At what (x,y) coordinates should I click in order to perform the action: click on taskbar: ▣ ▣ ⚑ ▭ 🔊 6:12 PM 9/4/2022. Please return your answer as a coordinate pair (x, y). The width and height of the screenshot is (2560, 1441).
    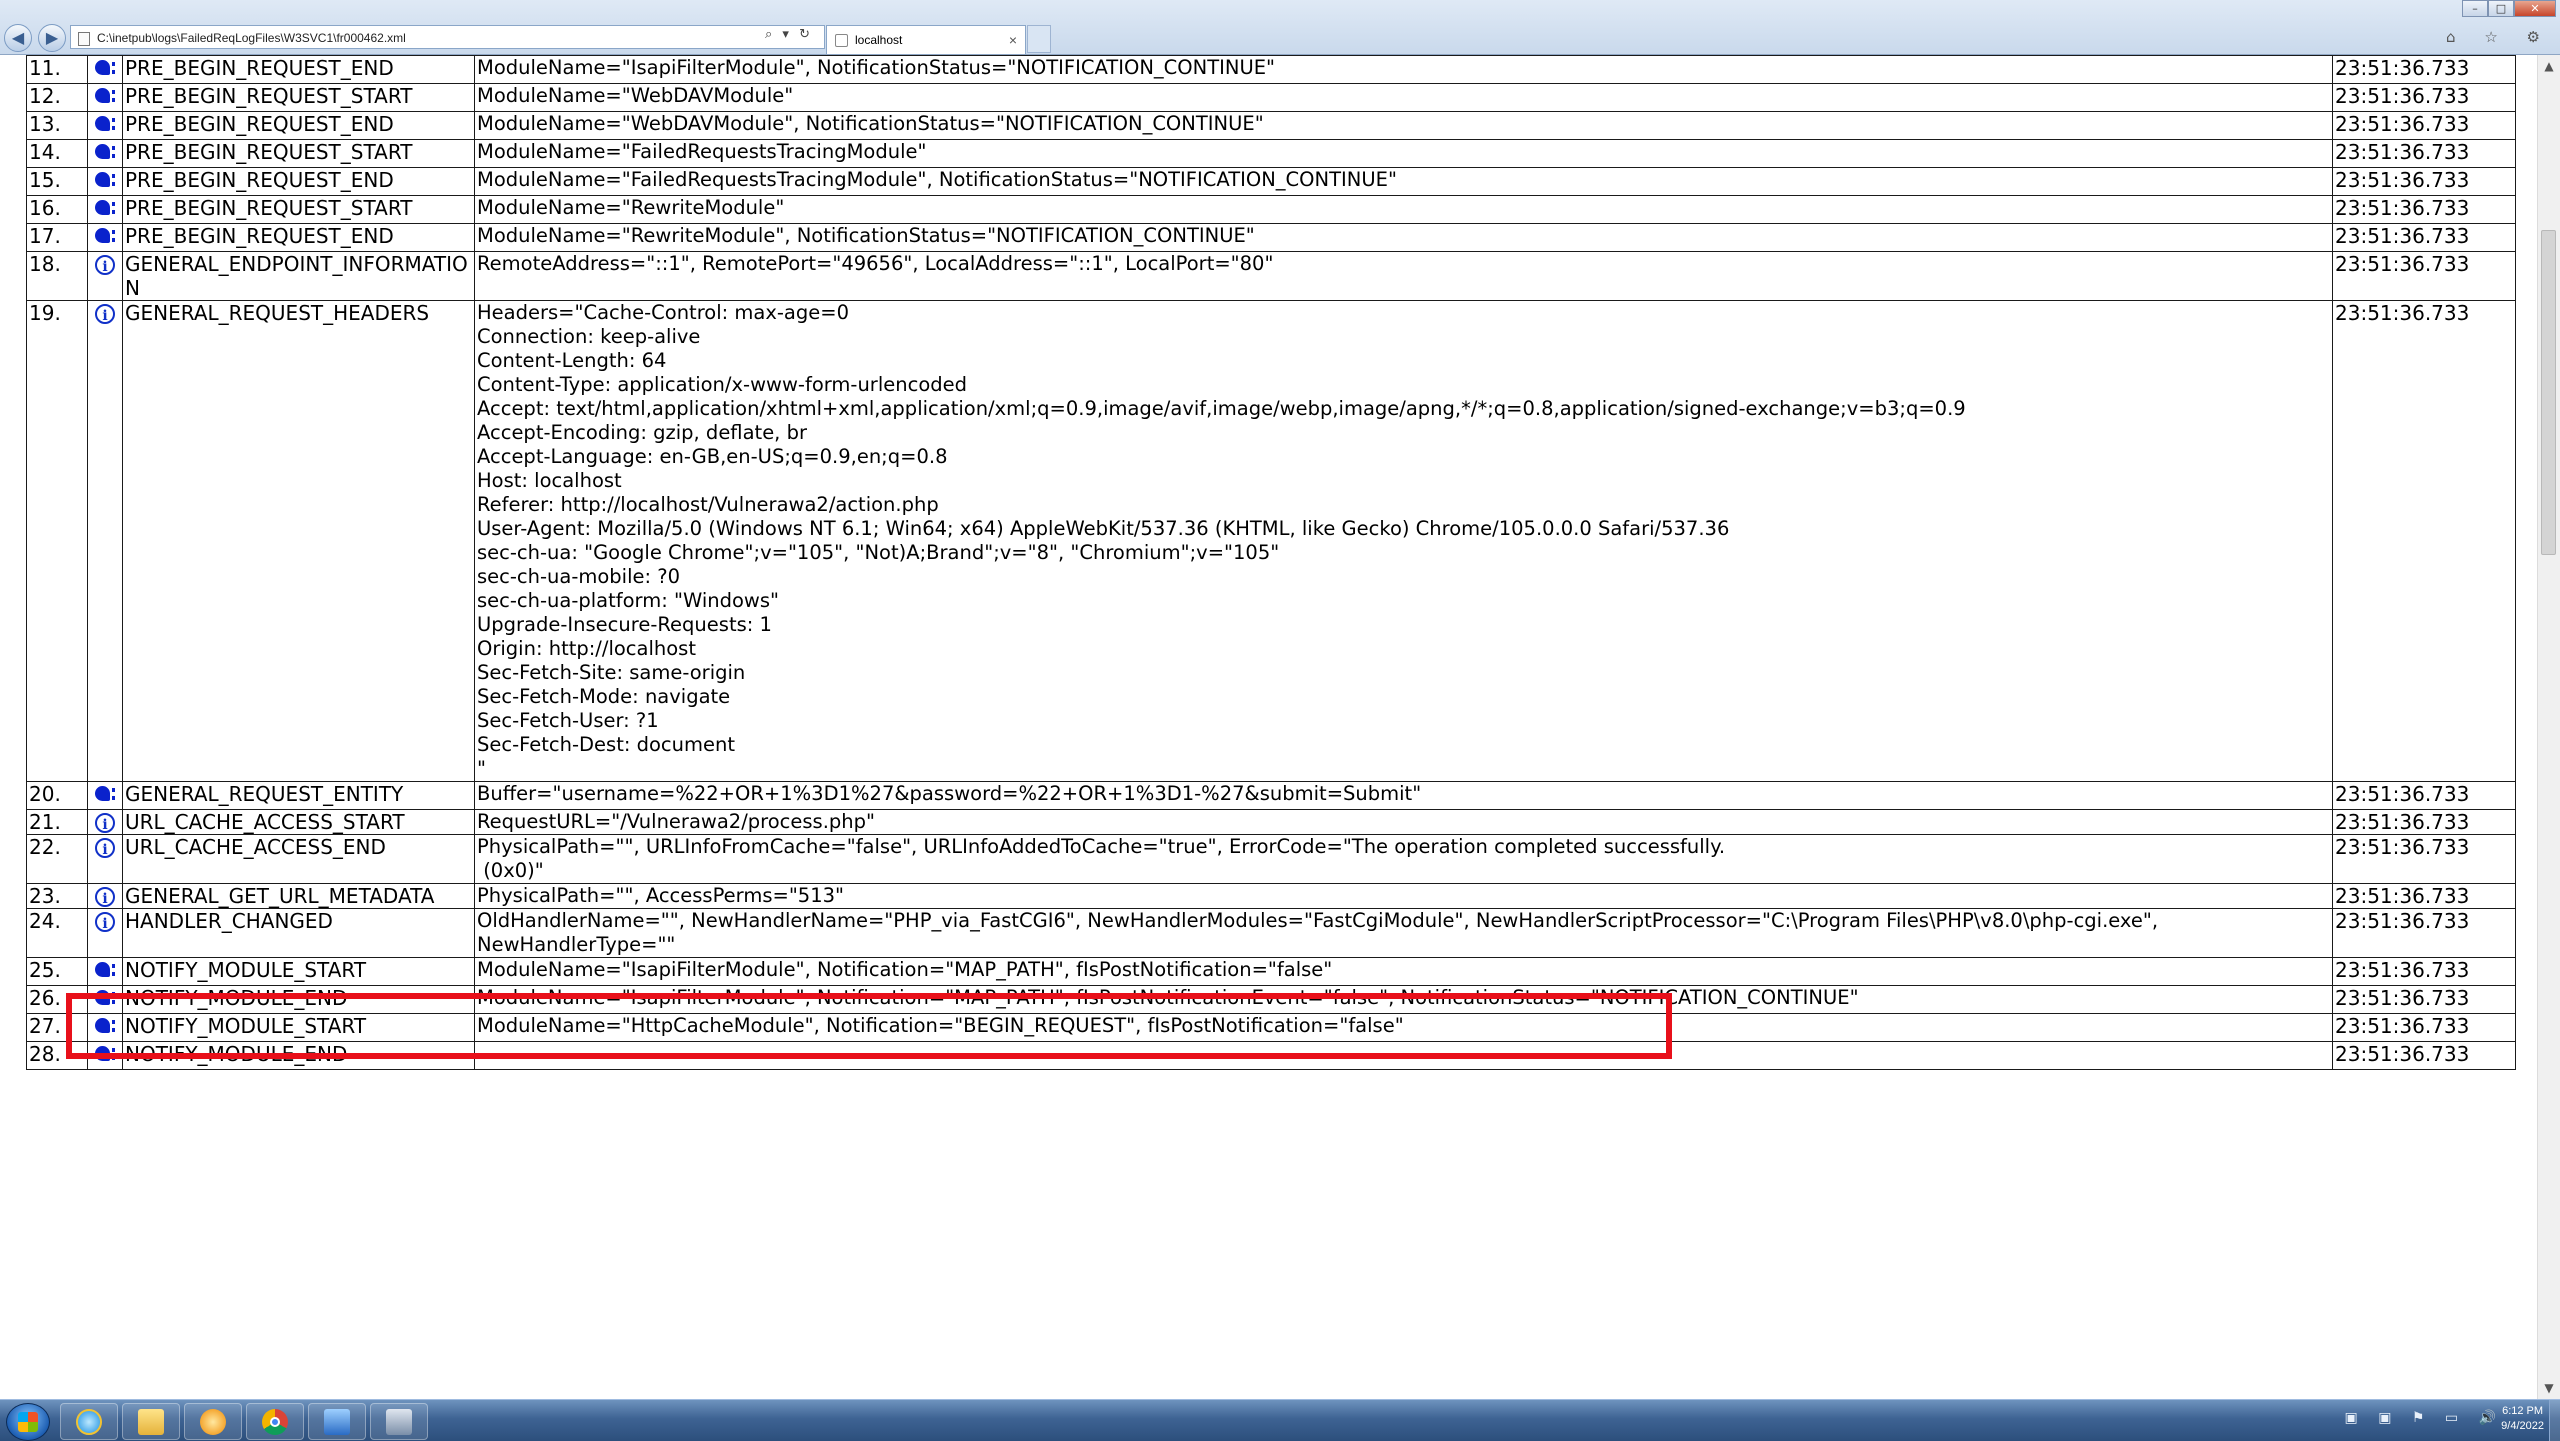
    Looking at the image, I should click on (1280, 1420).